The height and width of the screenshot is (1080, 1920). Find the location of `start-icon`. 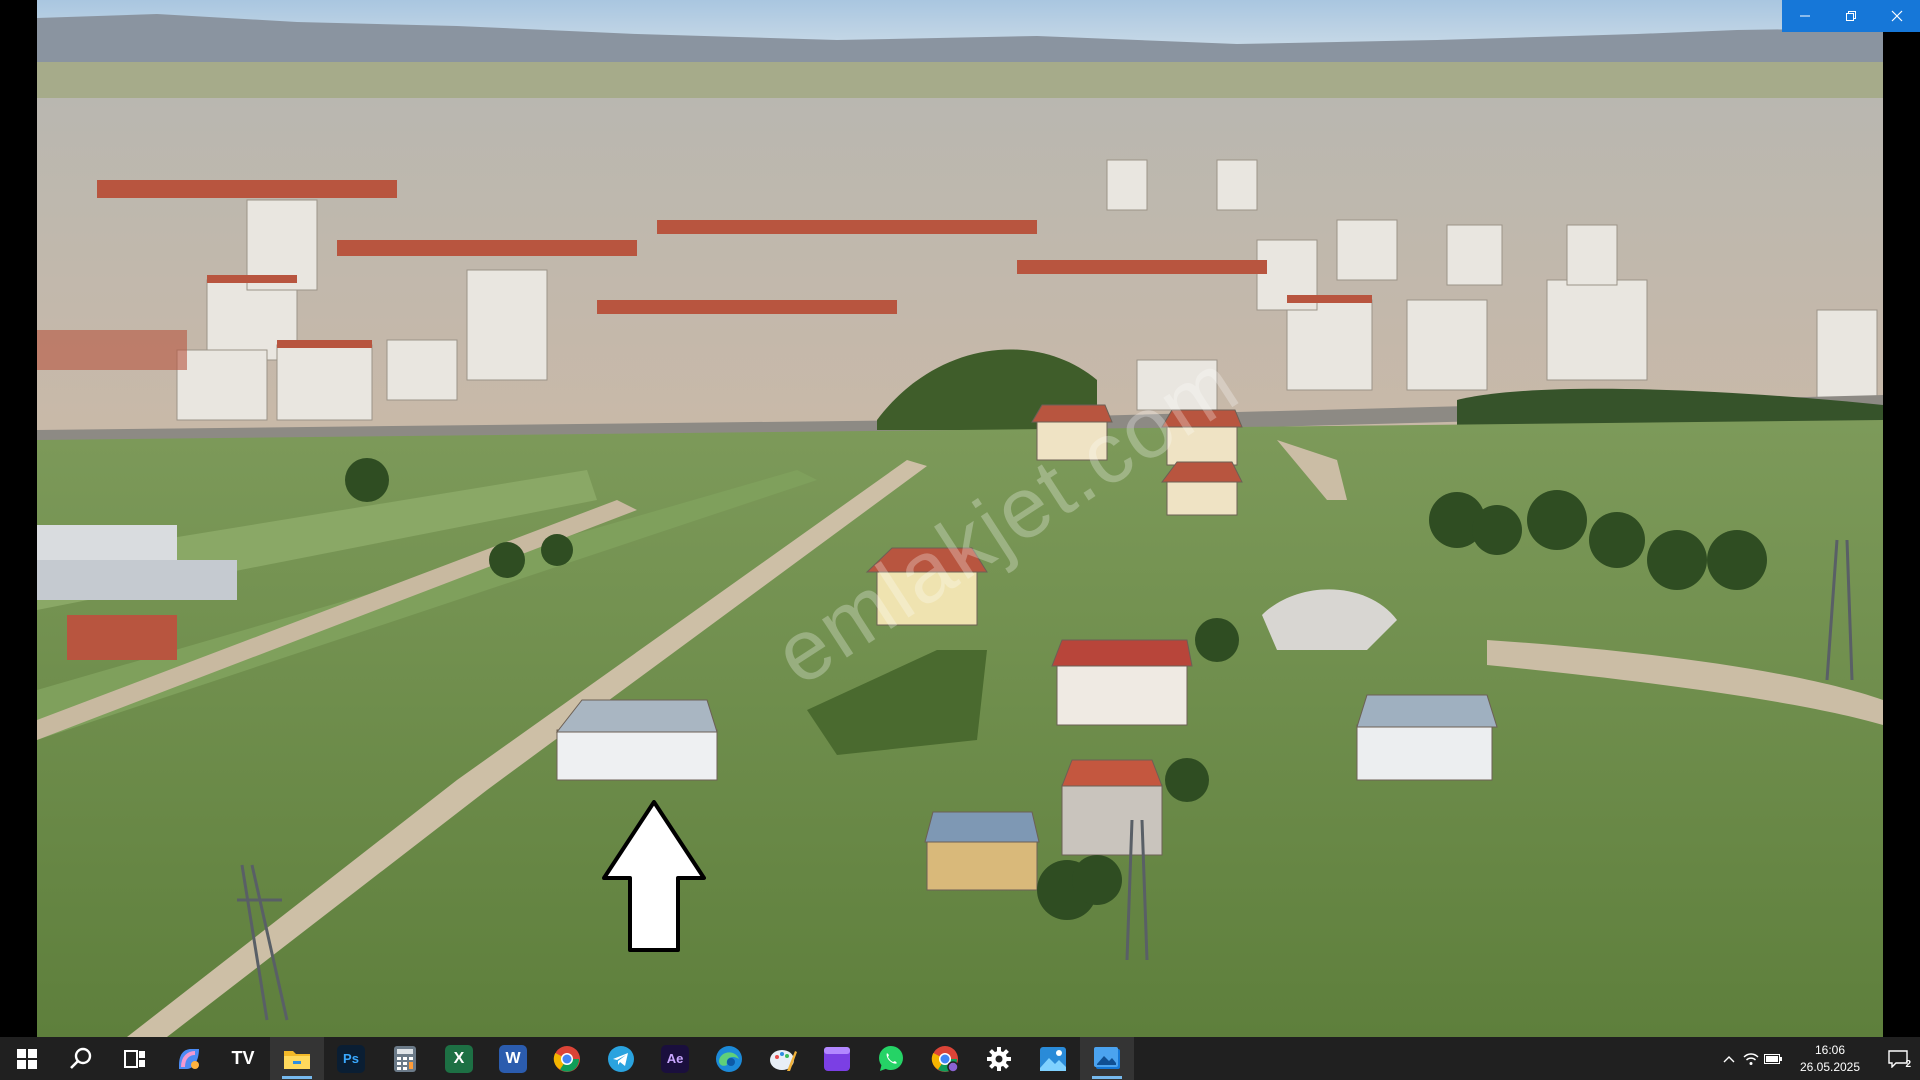

start-icon is located at coordinates (27, 1058).